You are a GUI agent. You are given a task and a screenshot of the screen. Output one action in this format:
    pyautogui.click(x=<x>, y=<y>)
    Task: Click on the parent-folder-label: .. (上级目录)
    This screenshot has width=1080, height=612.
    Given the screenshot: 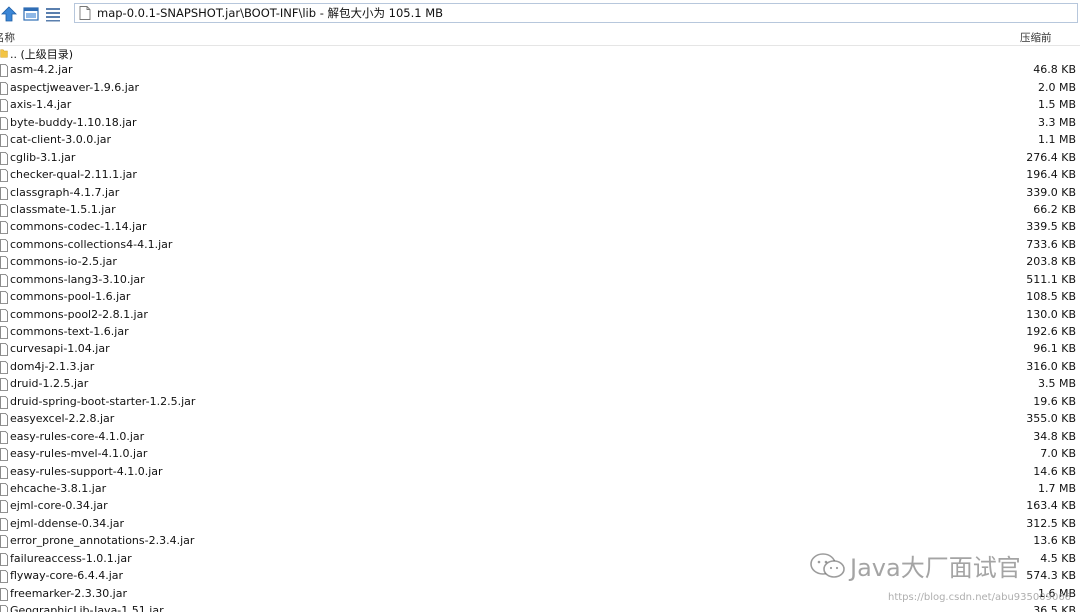 What is the action you would take?
    pyautogui.click(x=42, y=54)
    